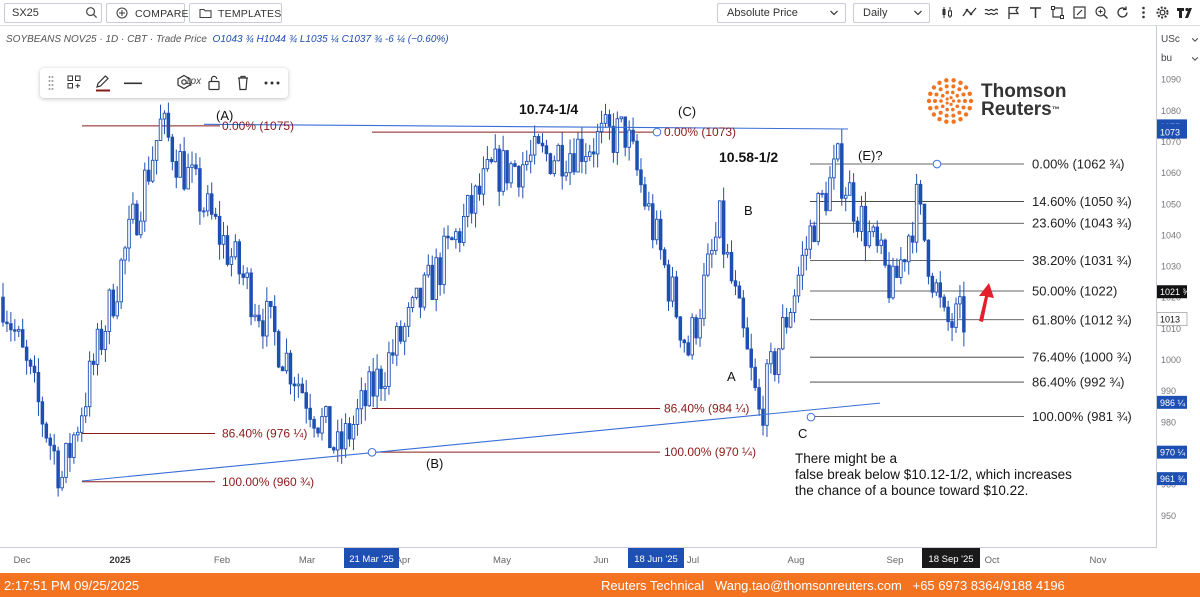 The width and height of the screenshot is (1200, 597). What do you see at coordinates (91, 12) in the screenshot?
I see `search-icon` at bounding box center [91, 12].